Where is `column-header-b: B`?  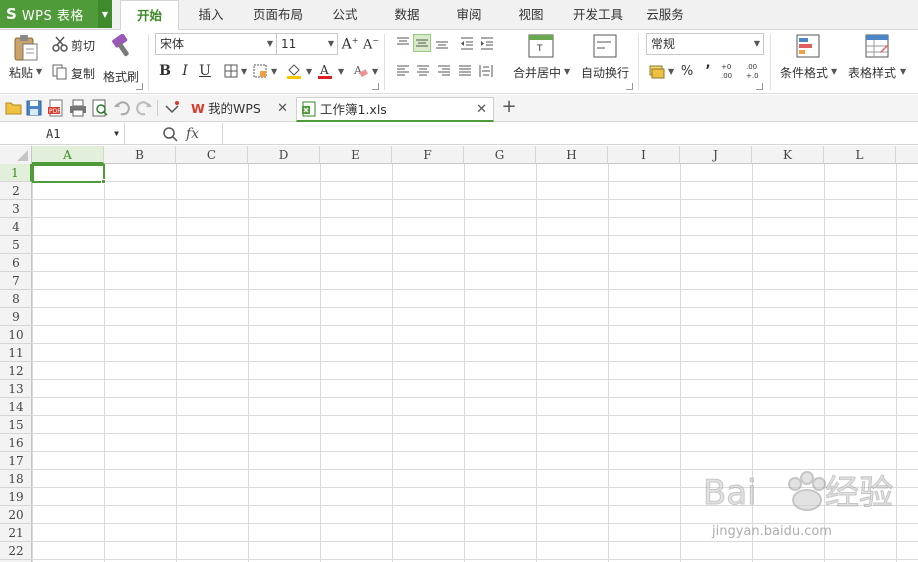 column-header-b: B is located at coordinates (140, 155).